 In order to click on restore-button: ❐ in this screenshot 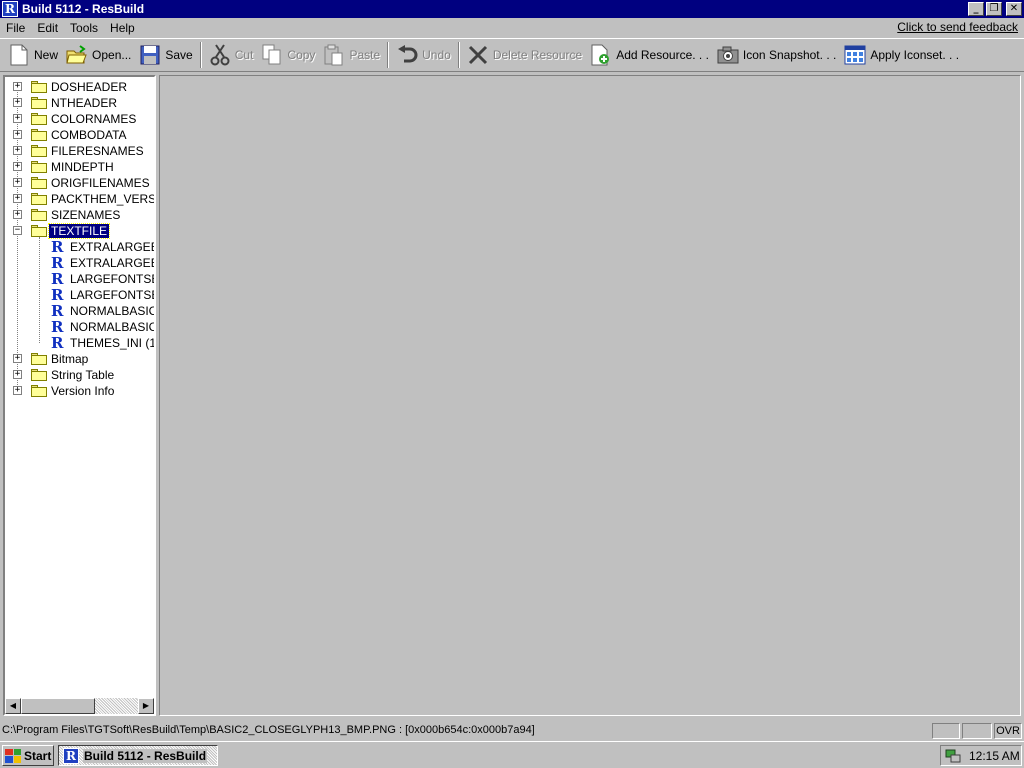, I will do `click(994, 9)`.